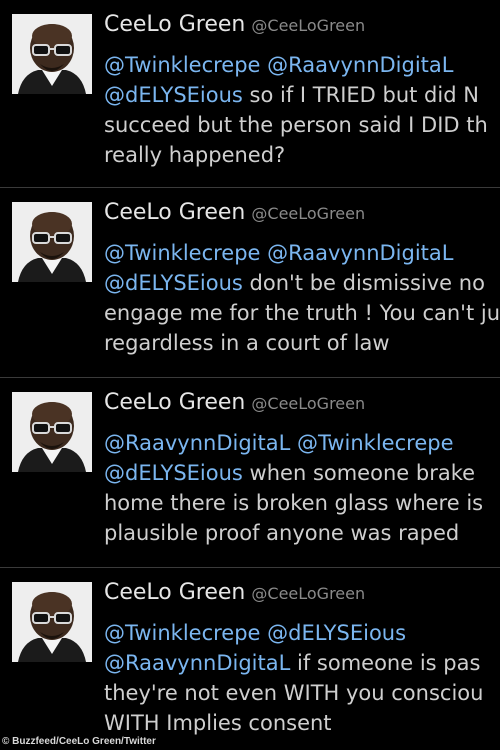  What do you see at coordinates (294, 503) in the screenshot?
I see `tweet-text-segment: home there is broken glass where is` at bounding box center [294, 503].